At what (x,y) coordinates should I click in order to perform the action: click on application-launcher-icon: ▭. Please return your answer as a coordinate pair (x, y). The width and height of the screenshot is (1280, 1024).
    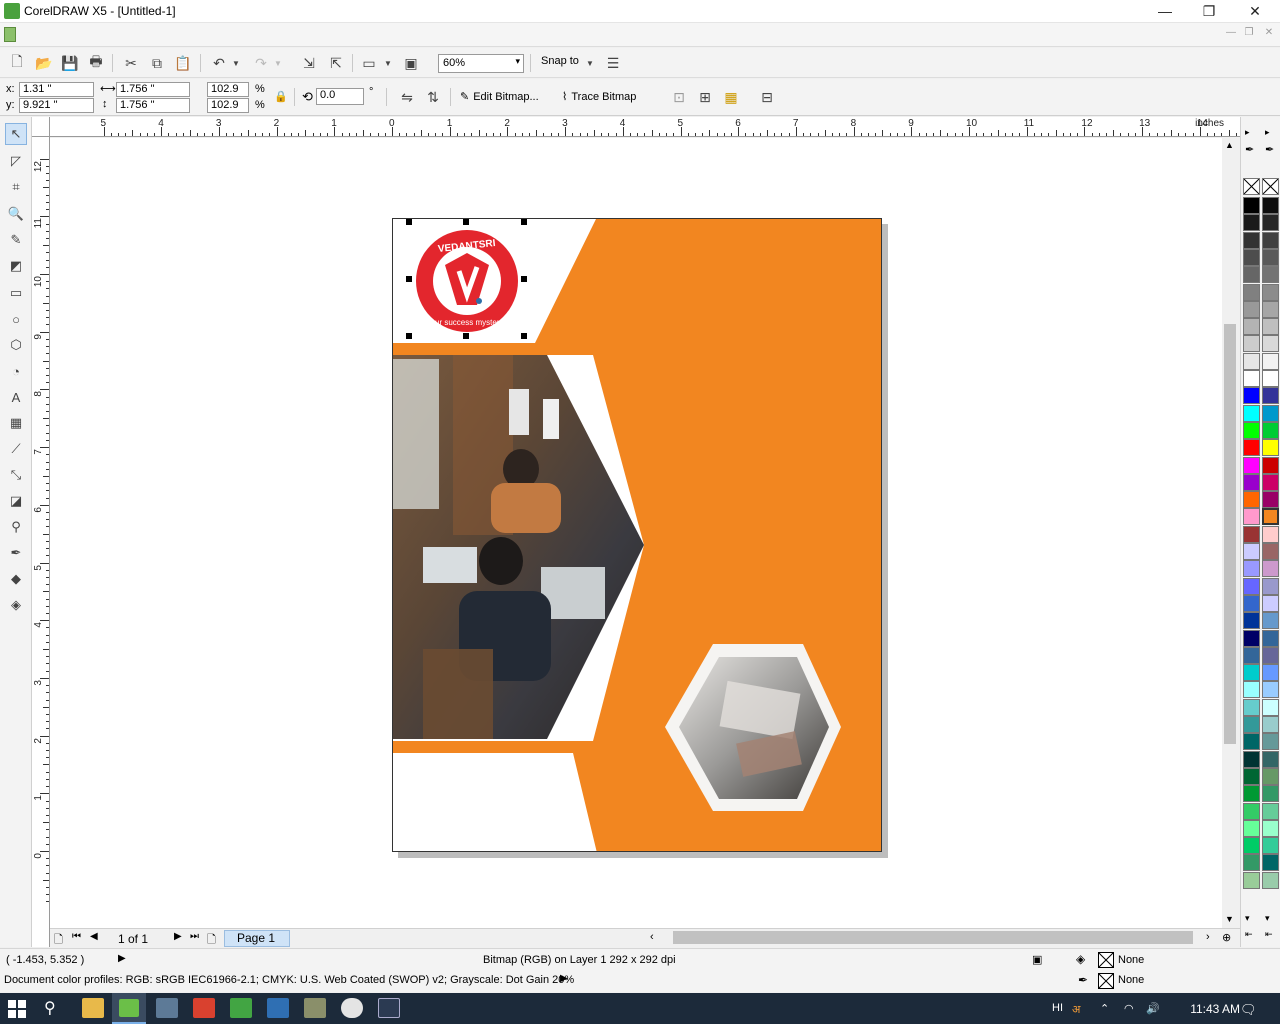
    Looking at the image, I should click on (369, 63).